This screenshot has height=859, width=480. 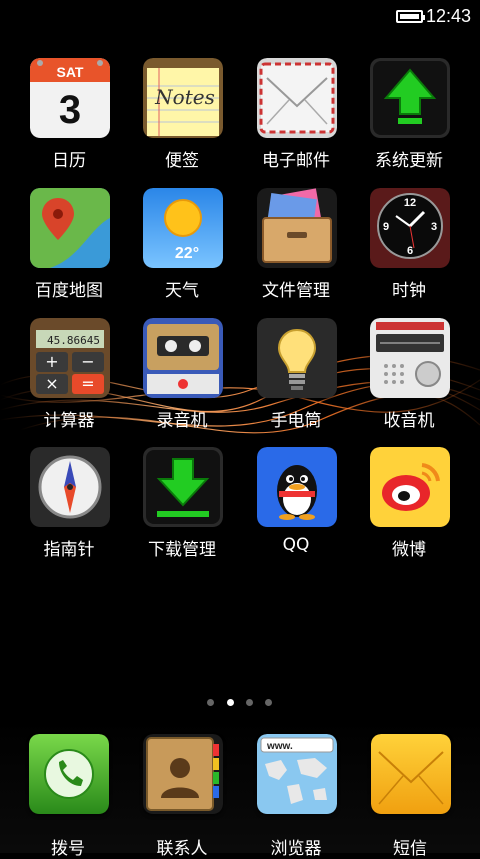 I want to click on dock-app-sms: 短信, so click(x=410, y=796).